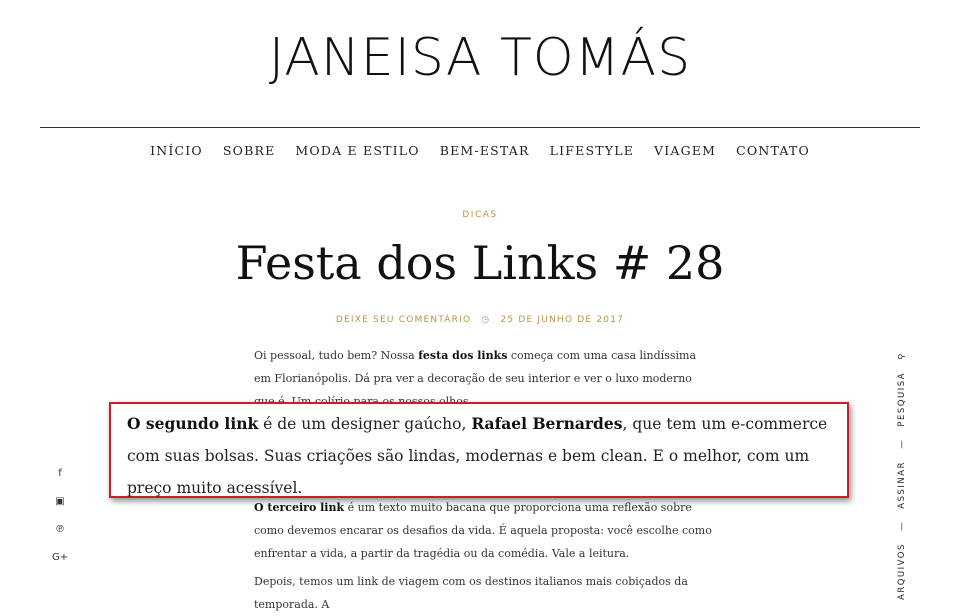  I want to click on festa-link: festa dos links, so click(462, 355).